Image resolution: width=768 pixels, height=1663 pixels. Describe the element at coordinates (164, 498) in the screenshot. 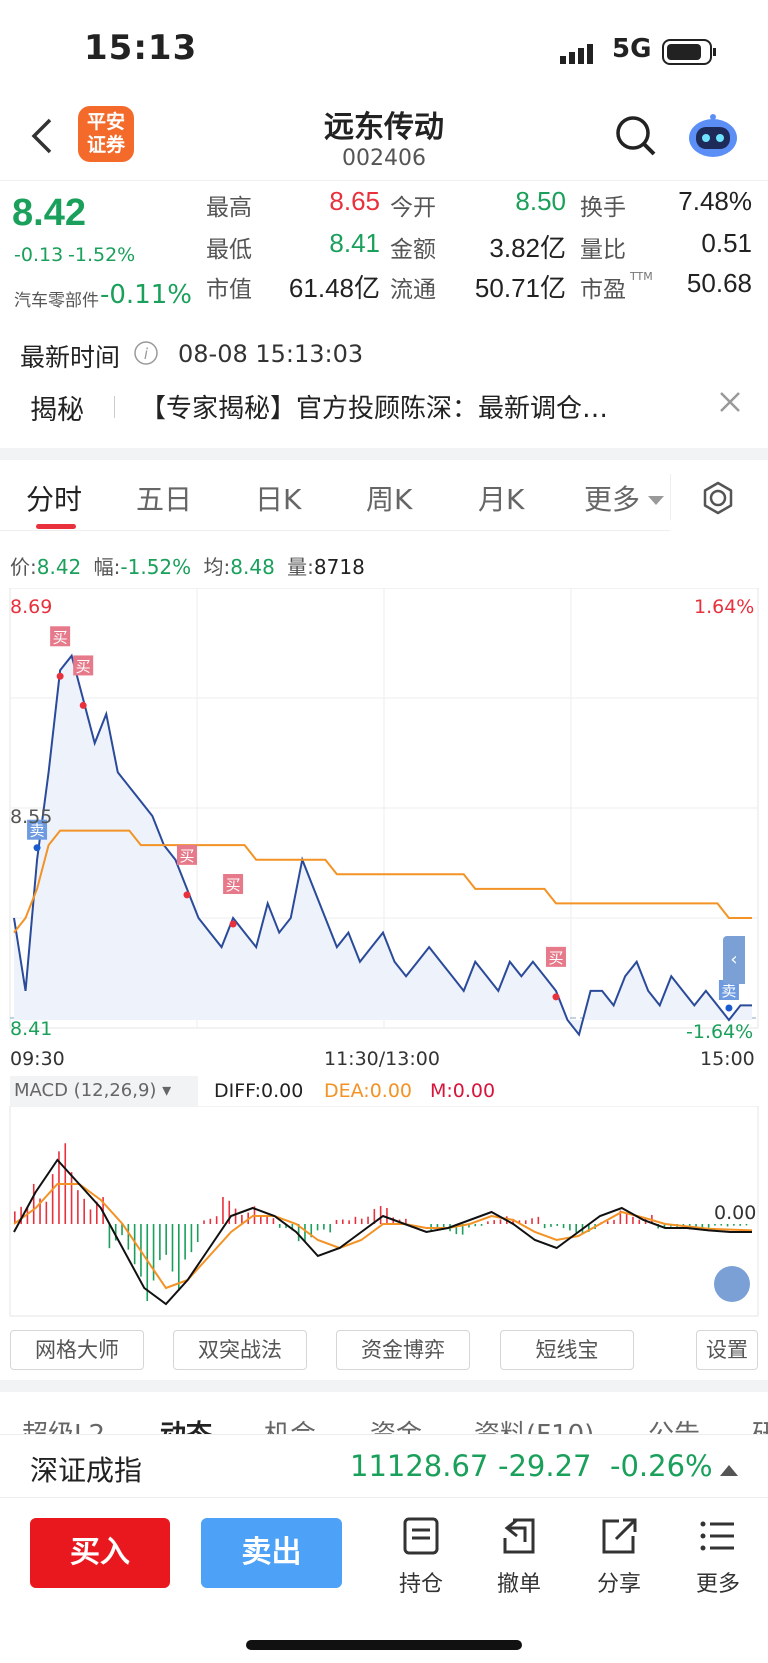

I see `tab-five-day: 五日` at that location.